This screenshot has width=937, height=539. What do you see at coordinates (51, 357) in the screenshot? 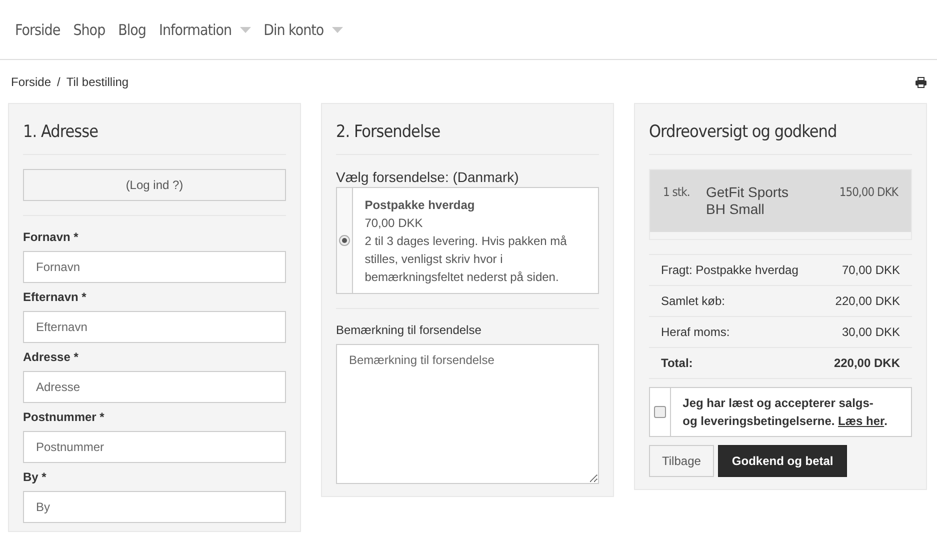
I see `field-label: Adresse *` at bounding box center [51, 357].